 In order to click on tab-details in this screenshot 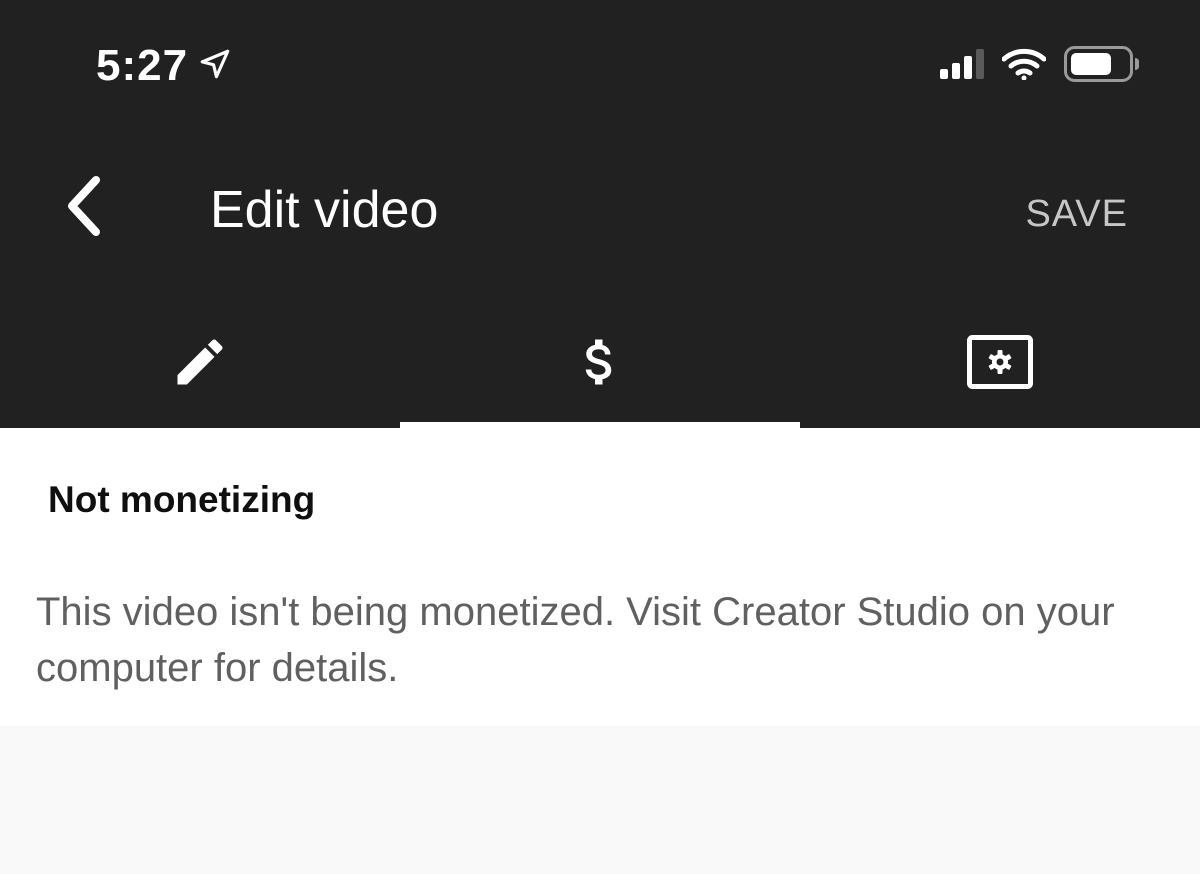, I will do `click(200, 362)`.